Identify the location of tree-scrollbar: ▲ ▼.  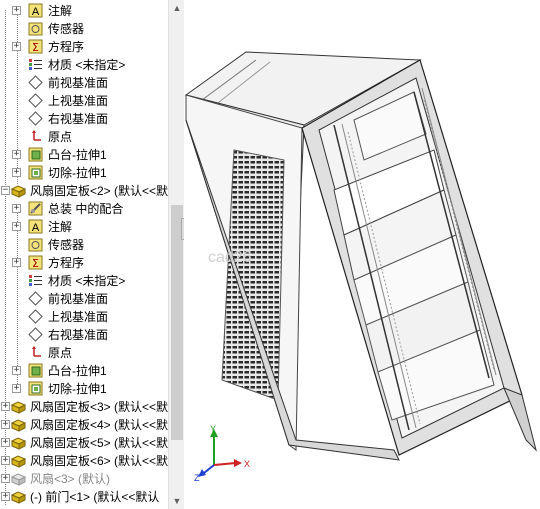
(176, 254).